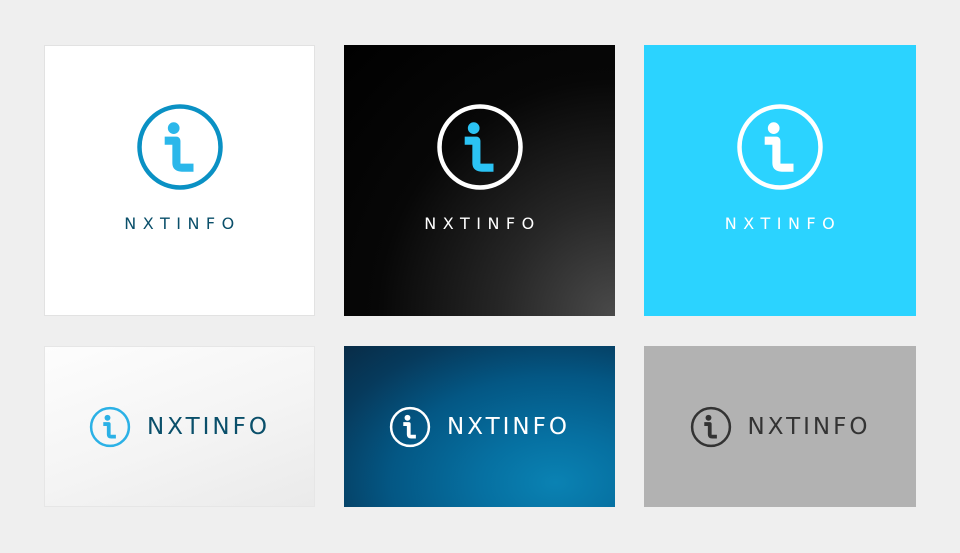 The width and height of the screenshot is (960, 553). I want to click on logo-card-white: NXTINFO, so click(179, 180).